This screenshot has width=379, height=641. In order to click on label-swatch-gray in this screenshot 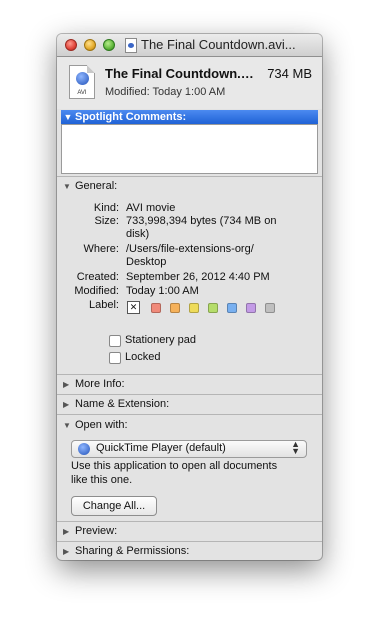, I will do `click(270, 308)`.